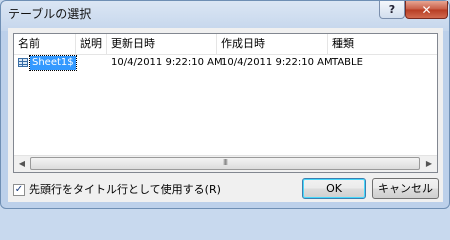 The image size is (450, 240). Describe the element at coordinates (125, 189) in the screenshot. I see `first-row-header-label: 先頭行をタイトル行として使用する(R)` at that location.